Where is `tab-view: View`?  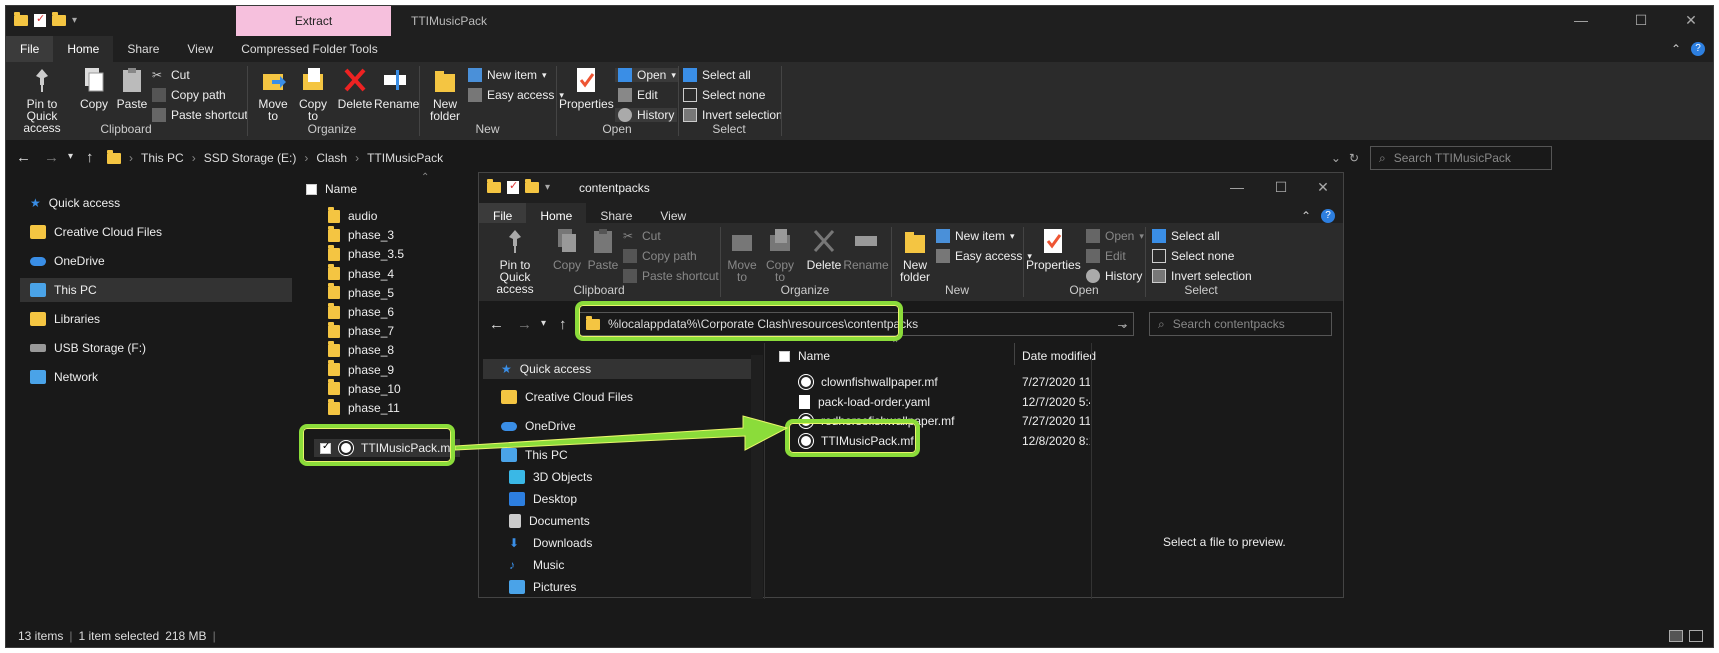 tab-view: View is located at coordinates (200, 49).